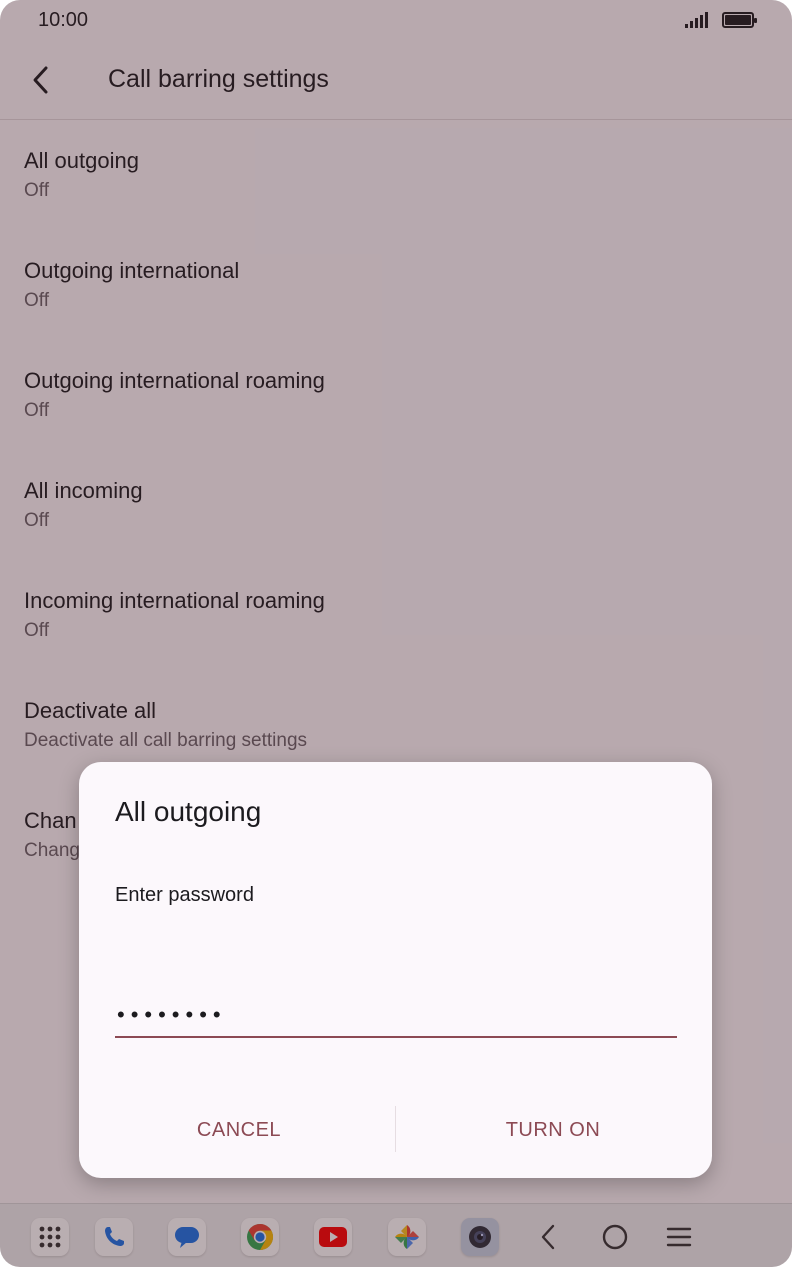  I want to click on dialog-label: Enter password, so click(184, 895).